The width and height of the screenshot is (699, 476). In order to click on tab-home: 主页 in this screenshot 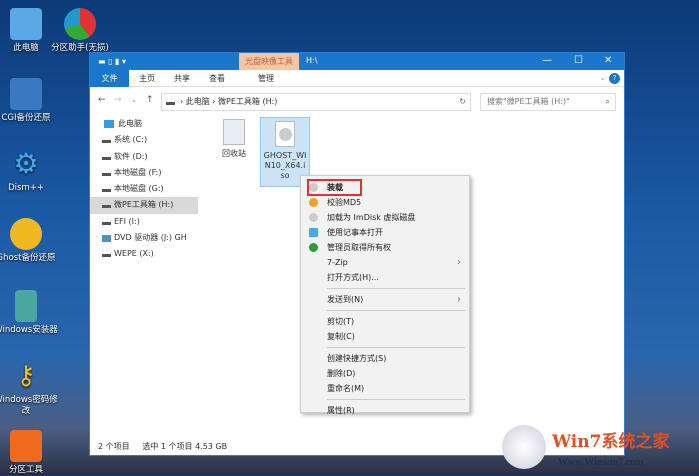, I will do `click(147, 78)`.